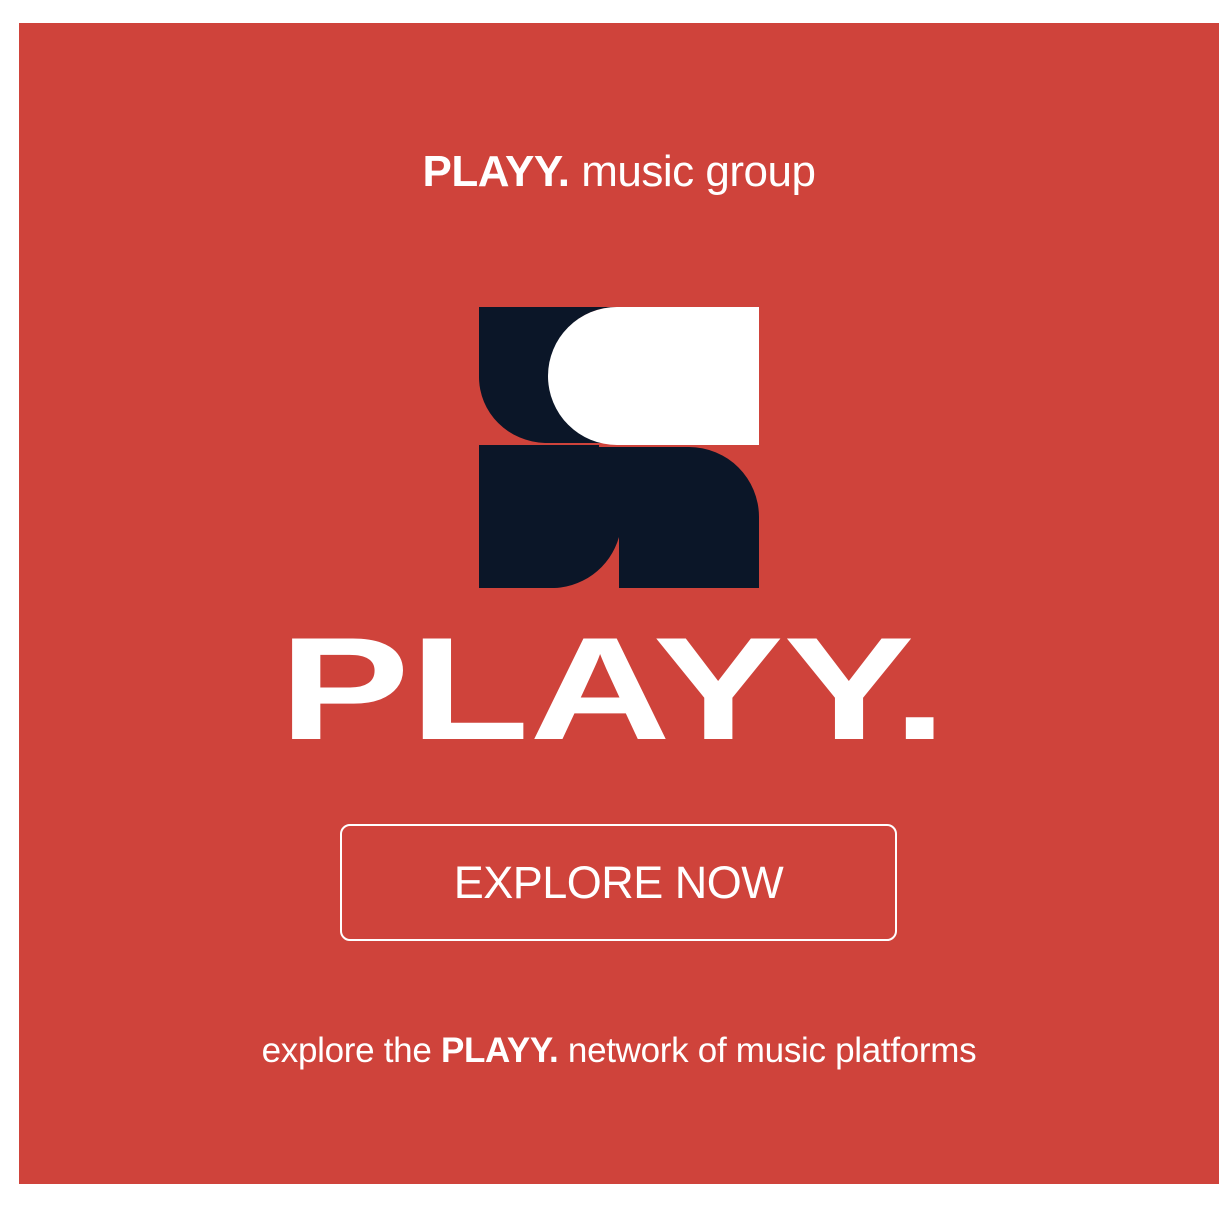 This screenshot has height=1230, width=1226. Describe the element at coordinates (772, 1050) in the screenshot. I see `tagline-suffix: network of music platforms` at that location.